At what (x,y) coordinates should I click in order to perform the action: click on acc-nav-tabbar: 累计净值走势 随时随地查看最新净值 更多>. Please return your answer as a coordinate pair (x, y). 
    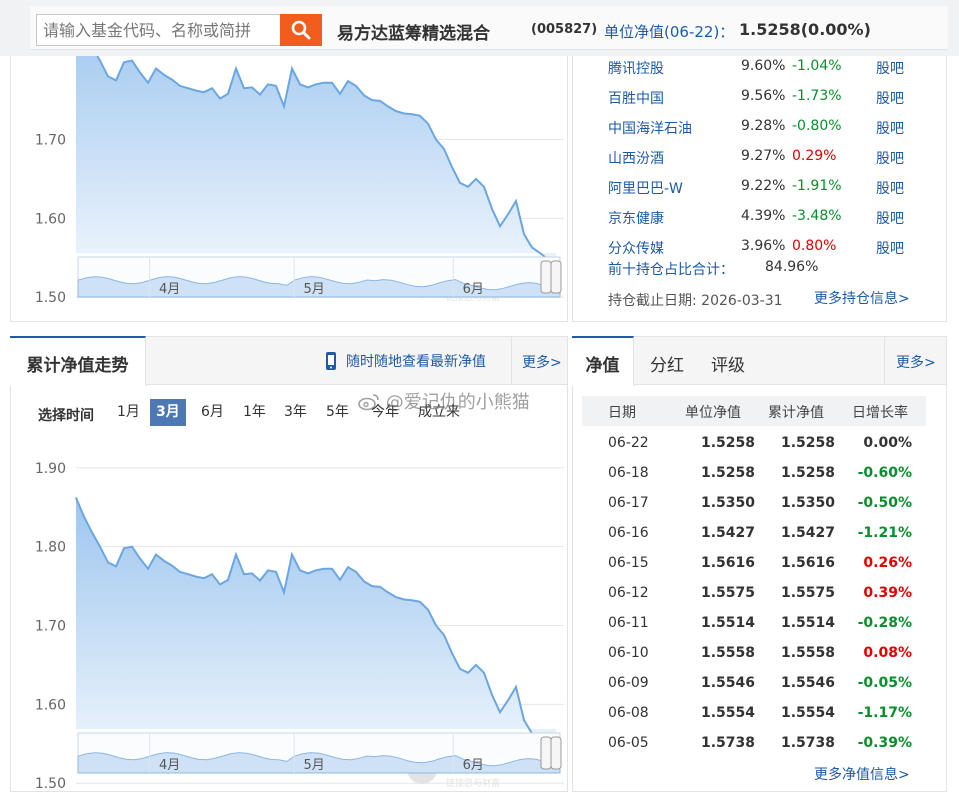
    Looking at the image, I should click on (288, 361).